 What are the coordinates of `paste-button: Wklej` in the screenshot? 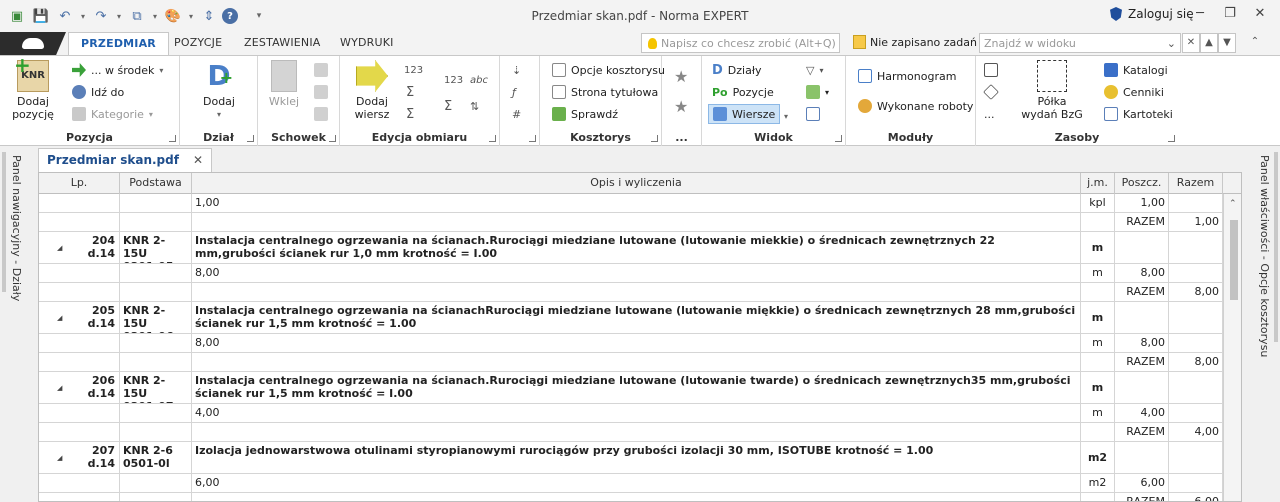 It's located at (284, 84).